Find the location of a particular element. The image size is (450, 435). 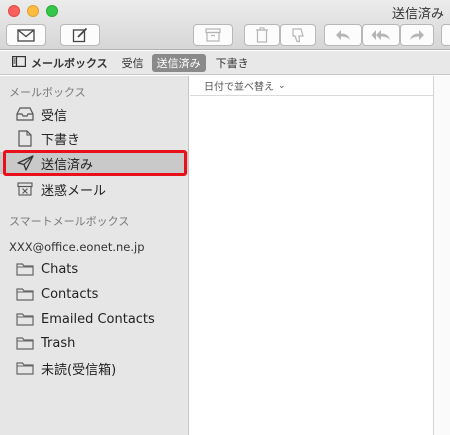

envelope-icon is located at coordinates (26, 35).